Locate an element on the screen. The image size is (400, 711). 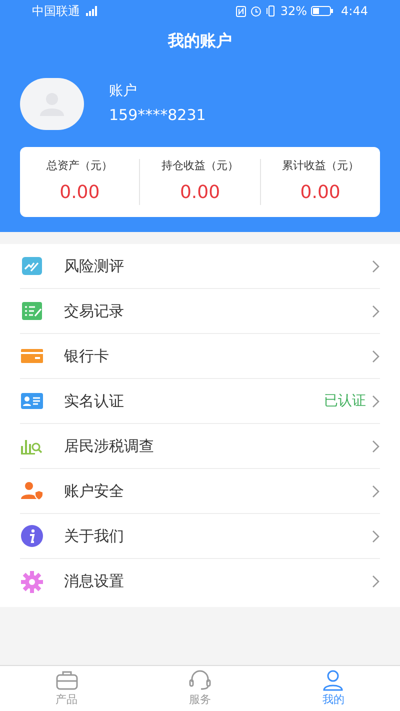
menu-item: 居民涉税调查 is located at coordinates (200, 446).